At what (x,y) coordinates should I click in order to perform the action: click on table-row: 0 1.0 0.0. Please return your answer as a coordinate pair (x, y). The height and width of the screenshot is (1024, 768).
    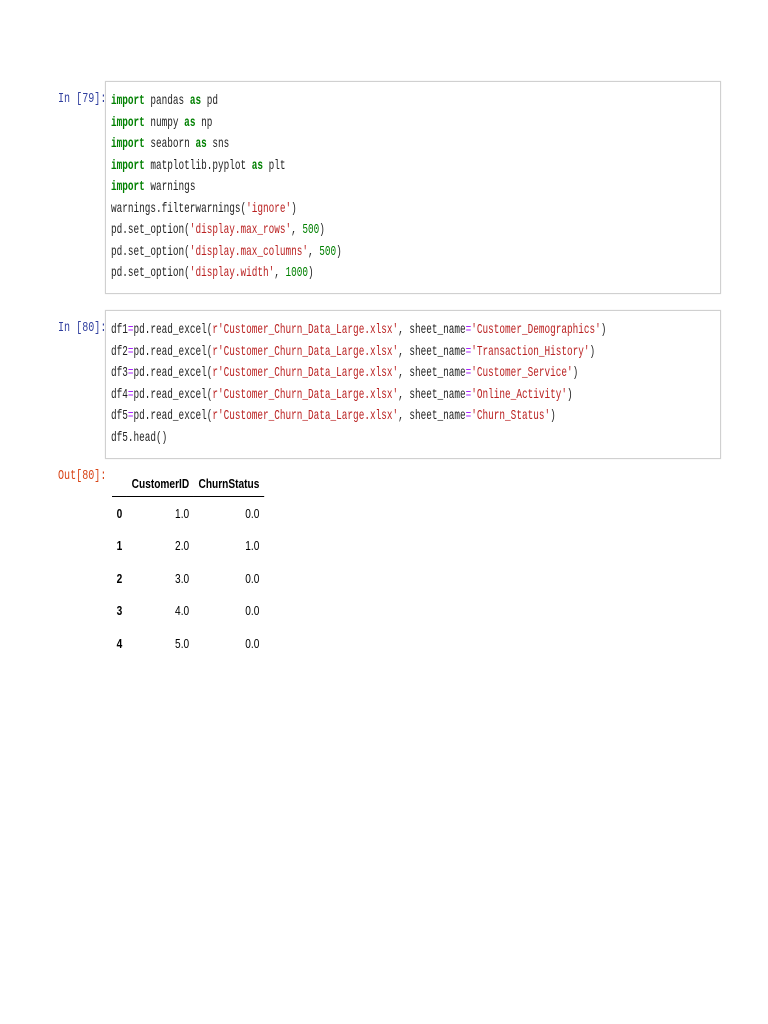
    Looking at the image, I should click on (188, 513).